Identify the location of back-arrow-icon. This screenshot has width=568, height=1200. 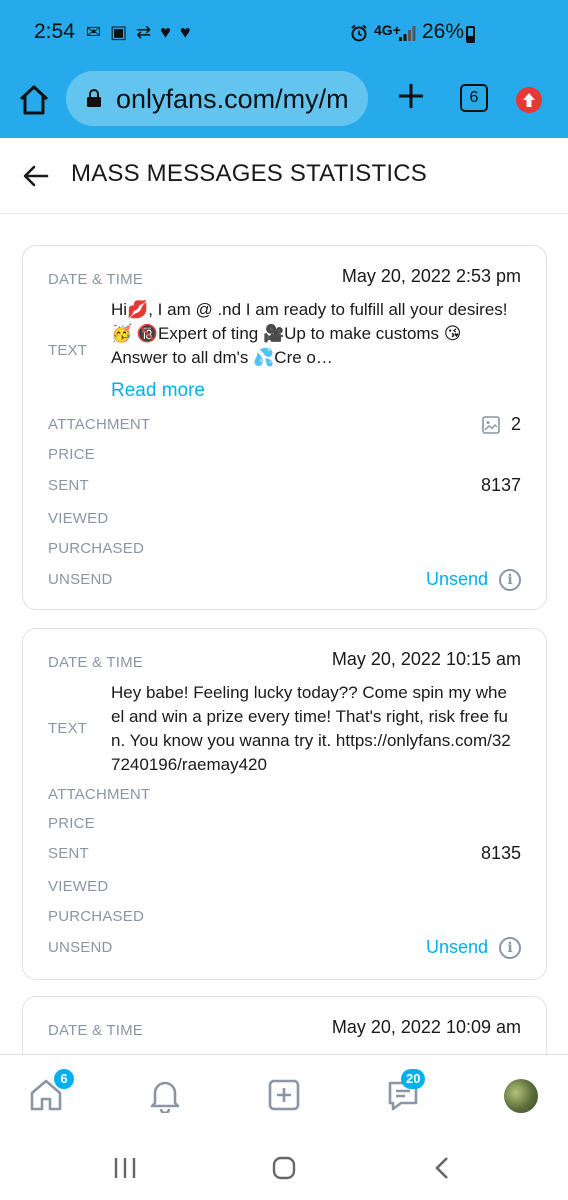
(36, 176).